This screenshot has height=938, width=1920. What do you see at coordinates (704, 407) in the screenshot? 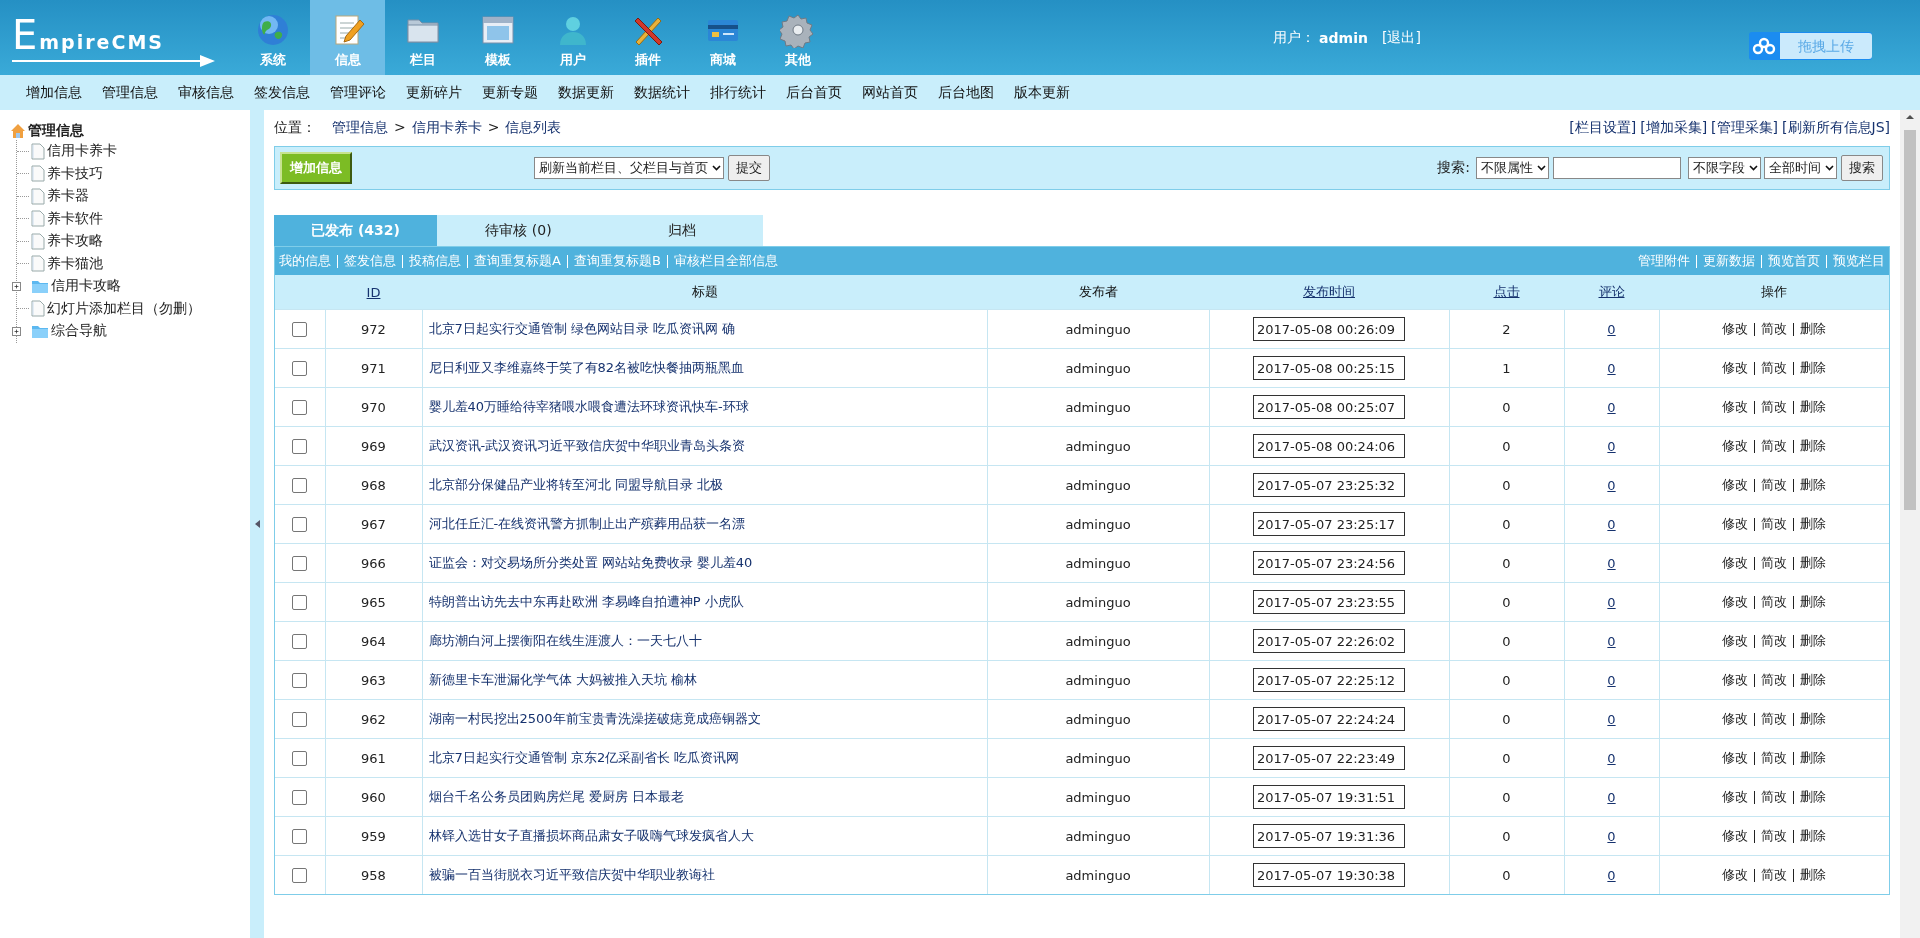
I see `title-link: 婴儿羞40万睡给待宰猪喂水喂食遭法环球资讯快车-环球` at bounding box center [704, 407].